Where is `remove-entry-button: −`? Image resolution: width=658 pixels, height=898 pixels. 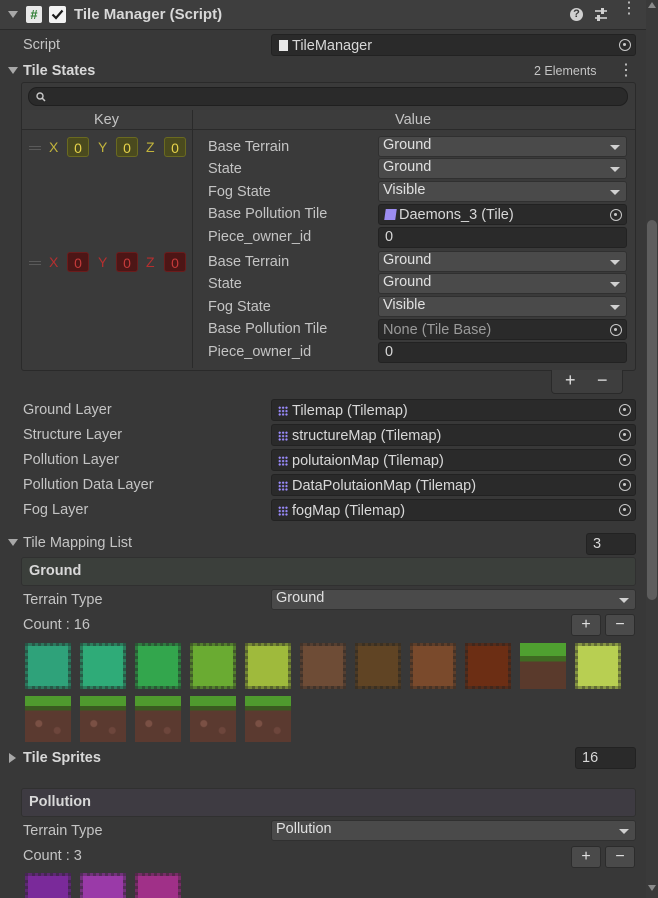 remove-entry-button: − is located at coordinates (602, 380).